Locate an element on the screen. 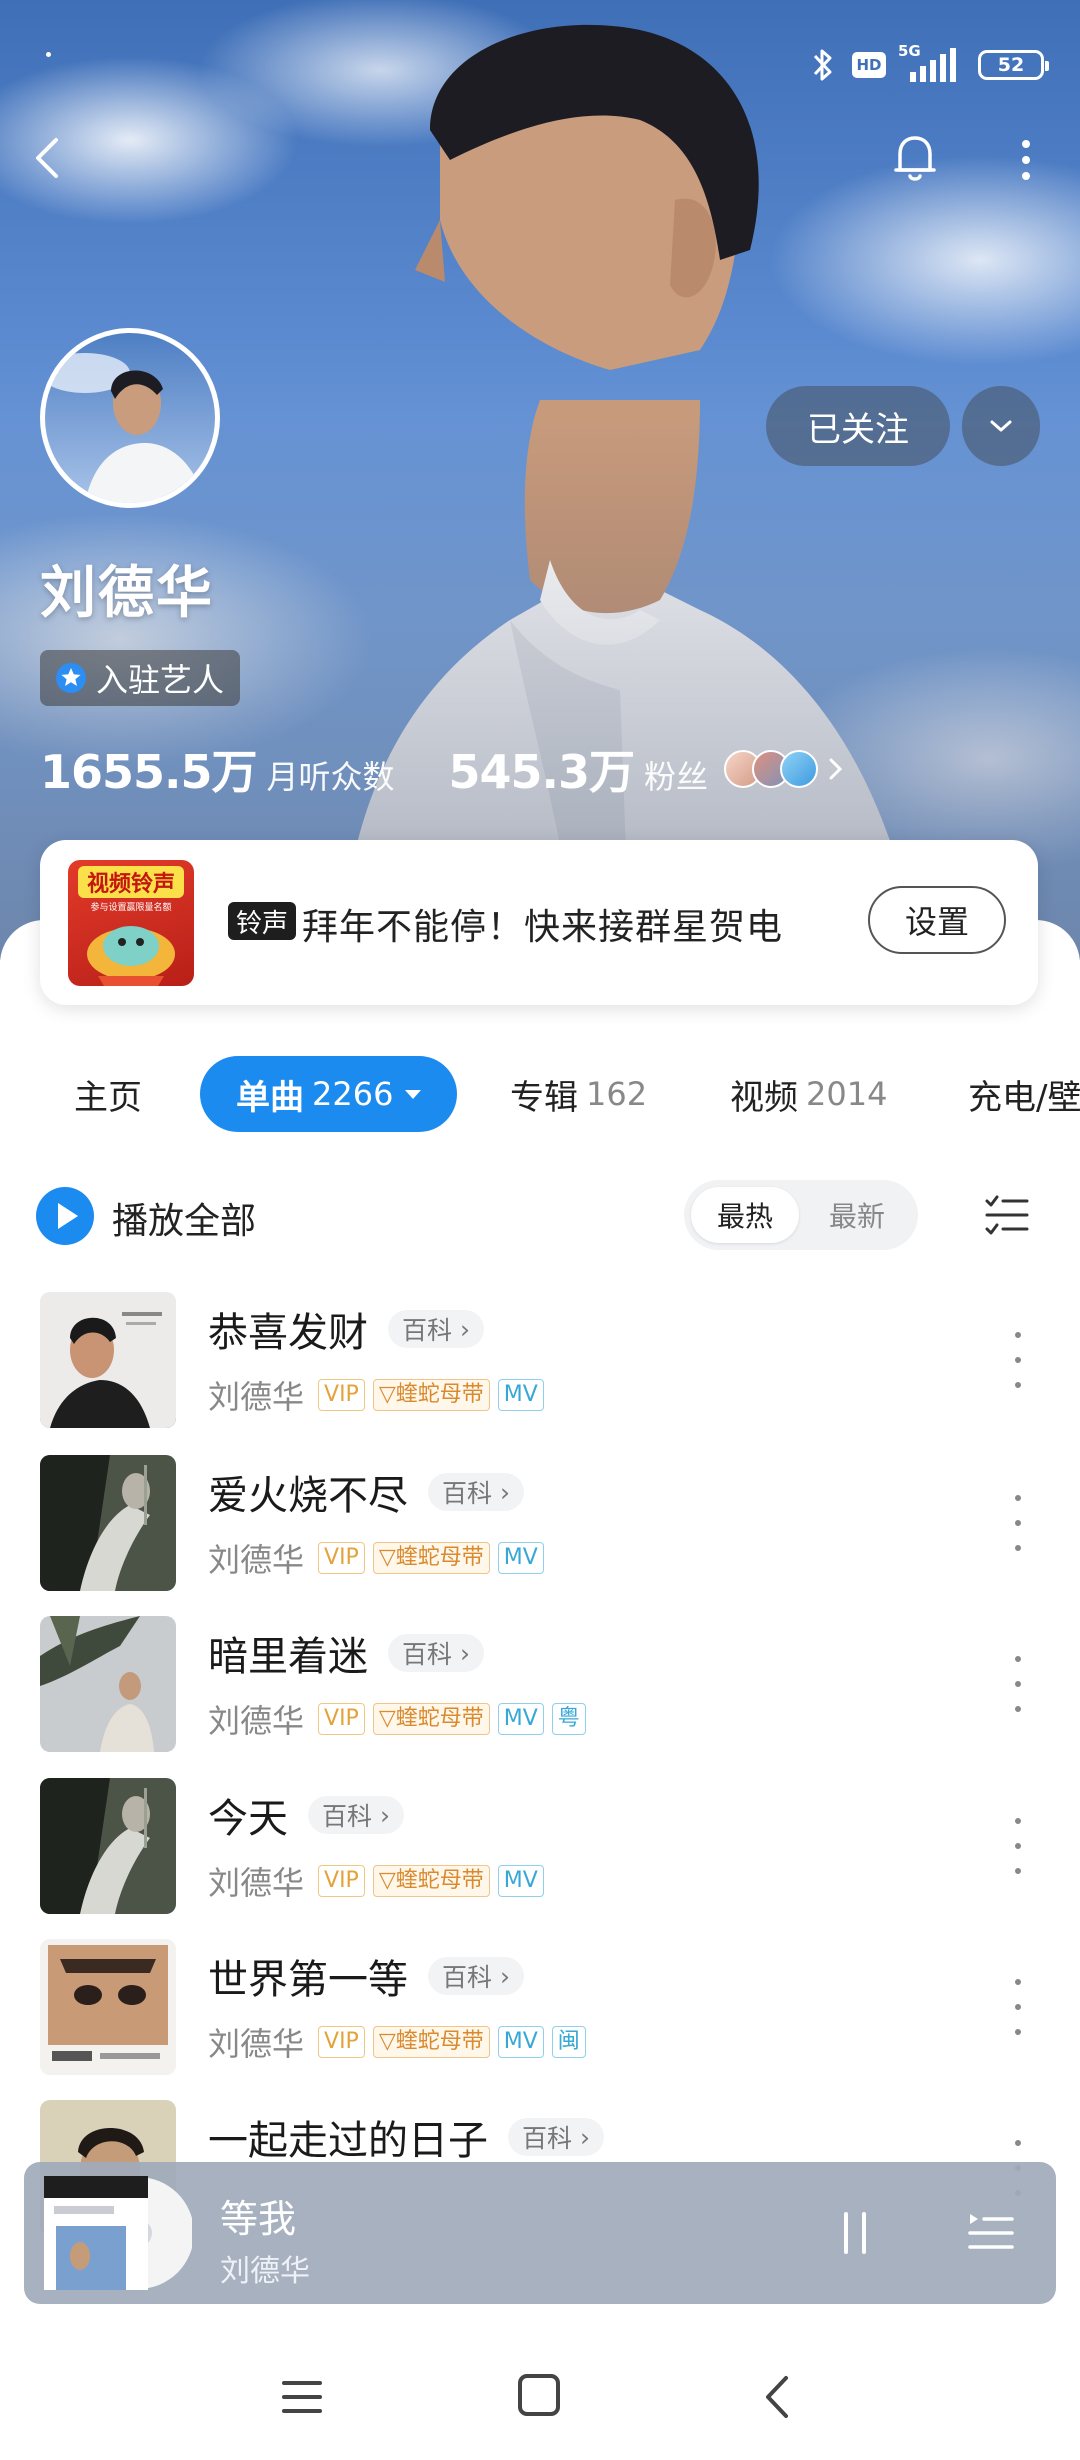 This screenshot has width=1080, height=2460. song-title: 暗里着迷 百科 › is located at coordinates (346, 1653).